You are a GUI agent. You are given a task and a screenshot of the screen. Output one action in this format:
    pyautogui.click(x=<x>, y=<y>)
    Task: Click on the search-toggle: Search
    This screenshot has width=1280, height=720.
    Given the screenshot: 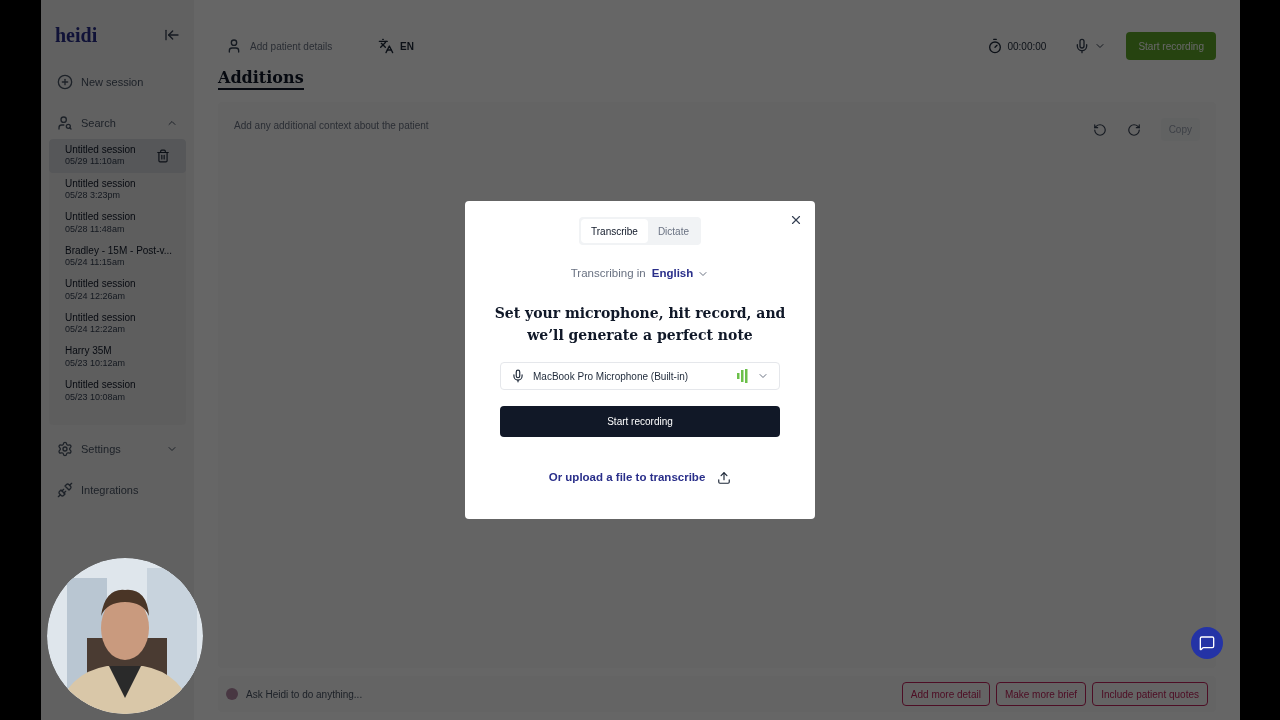 What is the action you would take?
    pyautogui.click(x=117, y=122)
    